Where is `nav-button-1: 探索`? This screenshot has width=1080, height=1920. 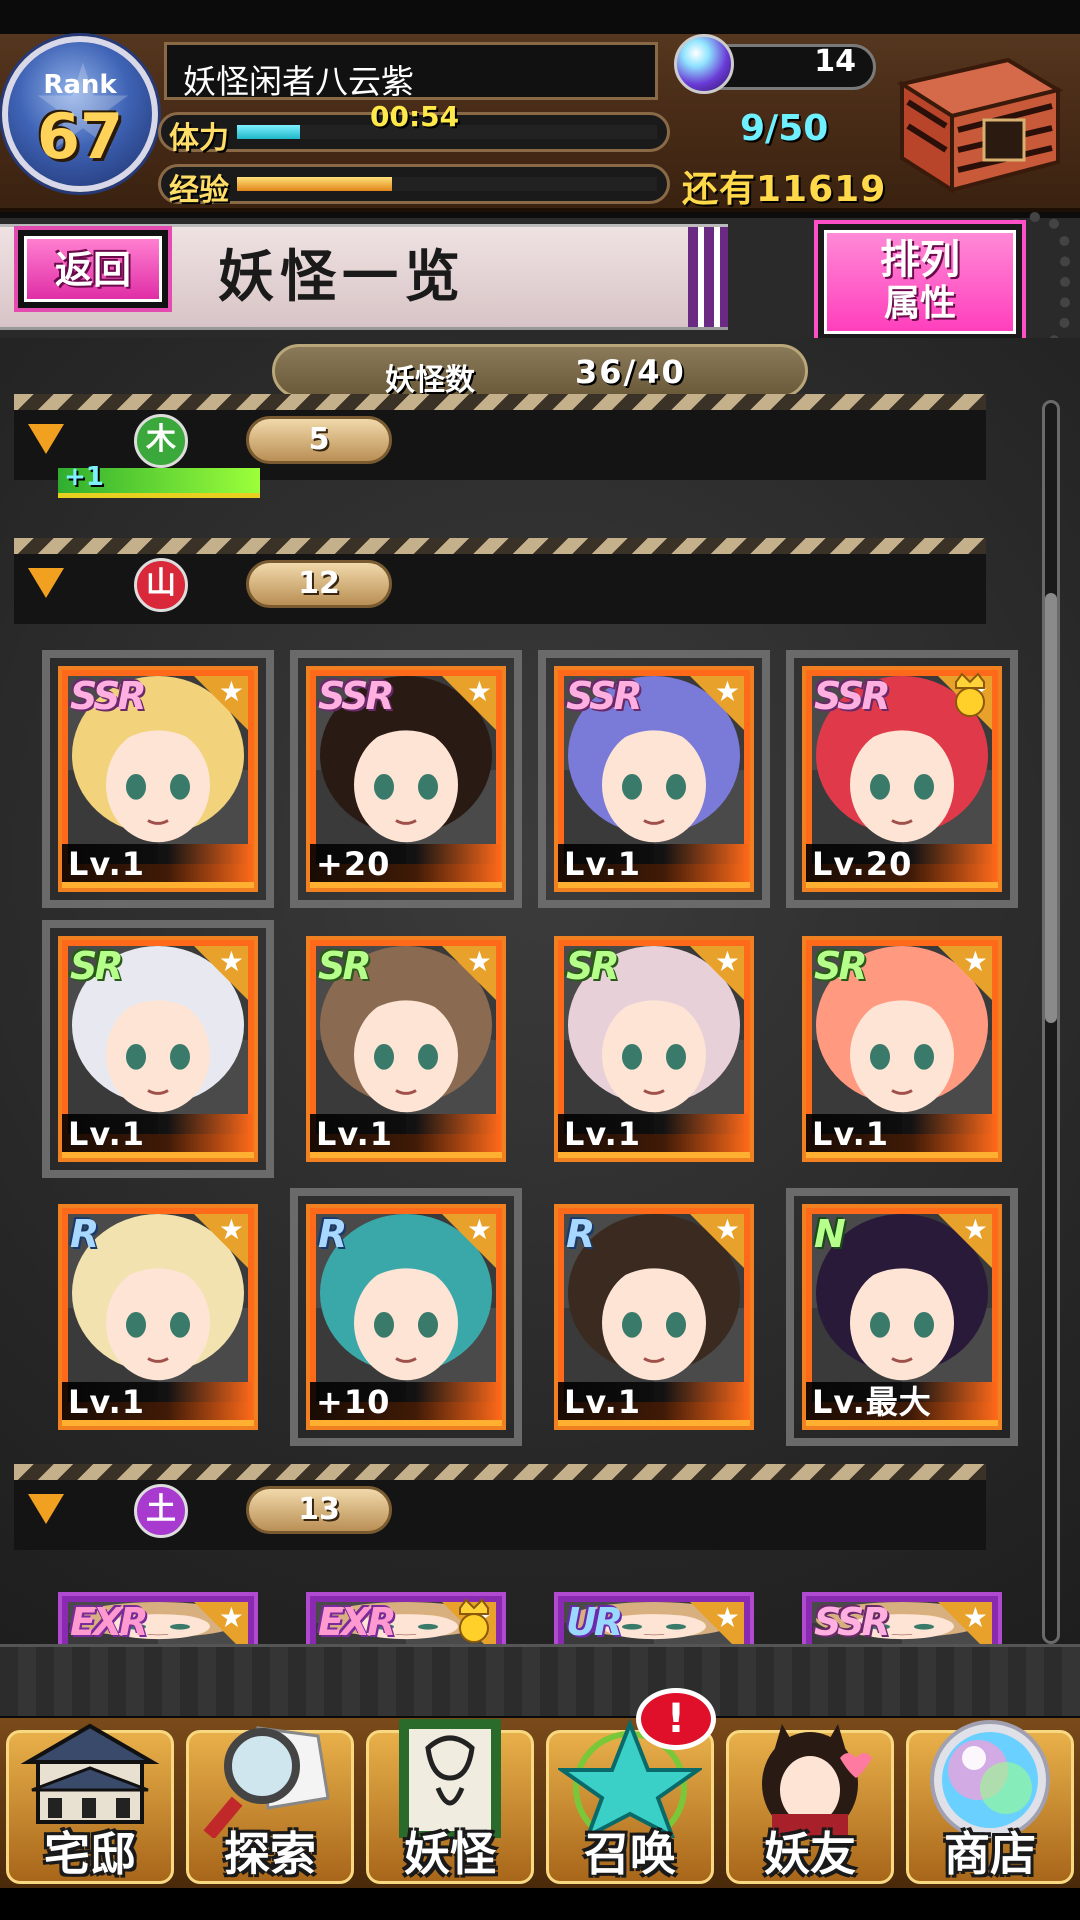
nav-button-1: 探索 is located at coordinates (270, 1803).